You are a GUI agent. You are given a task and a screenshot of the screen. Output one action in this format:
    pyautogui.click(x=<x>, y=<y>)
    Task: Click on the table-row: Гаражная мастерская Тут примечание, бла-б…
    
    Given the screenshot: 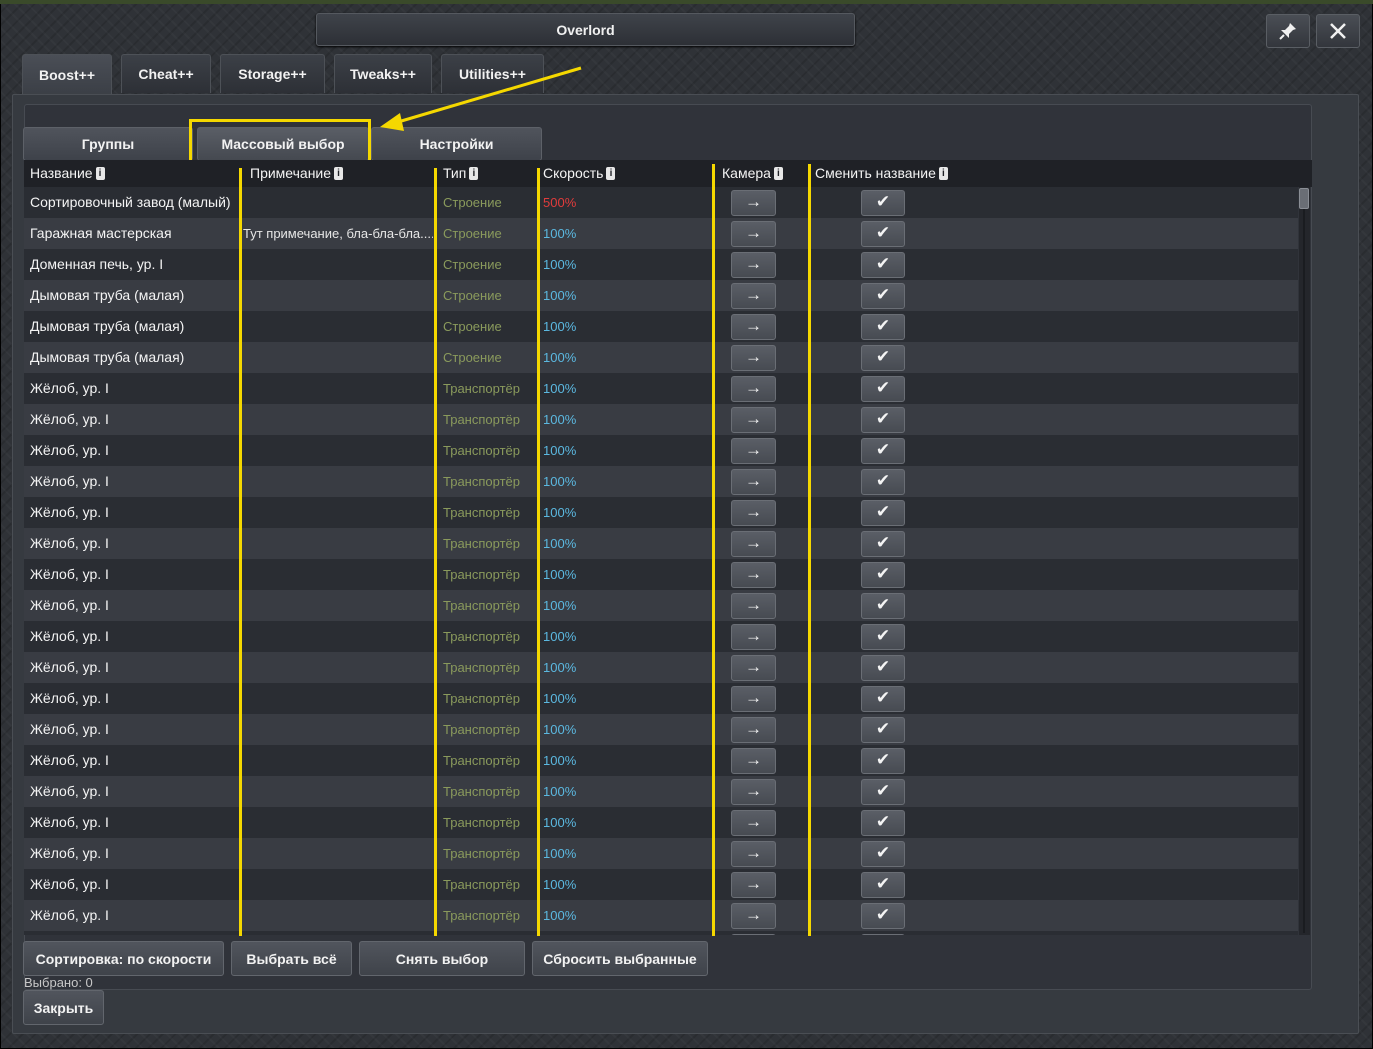 What is the action you would take?
    pyautogui.click(x=661, y=233)
    